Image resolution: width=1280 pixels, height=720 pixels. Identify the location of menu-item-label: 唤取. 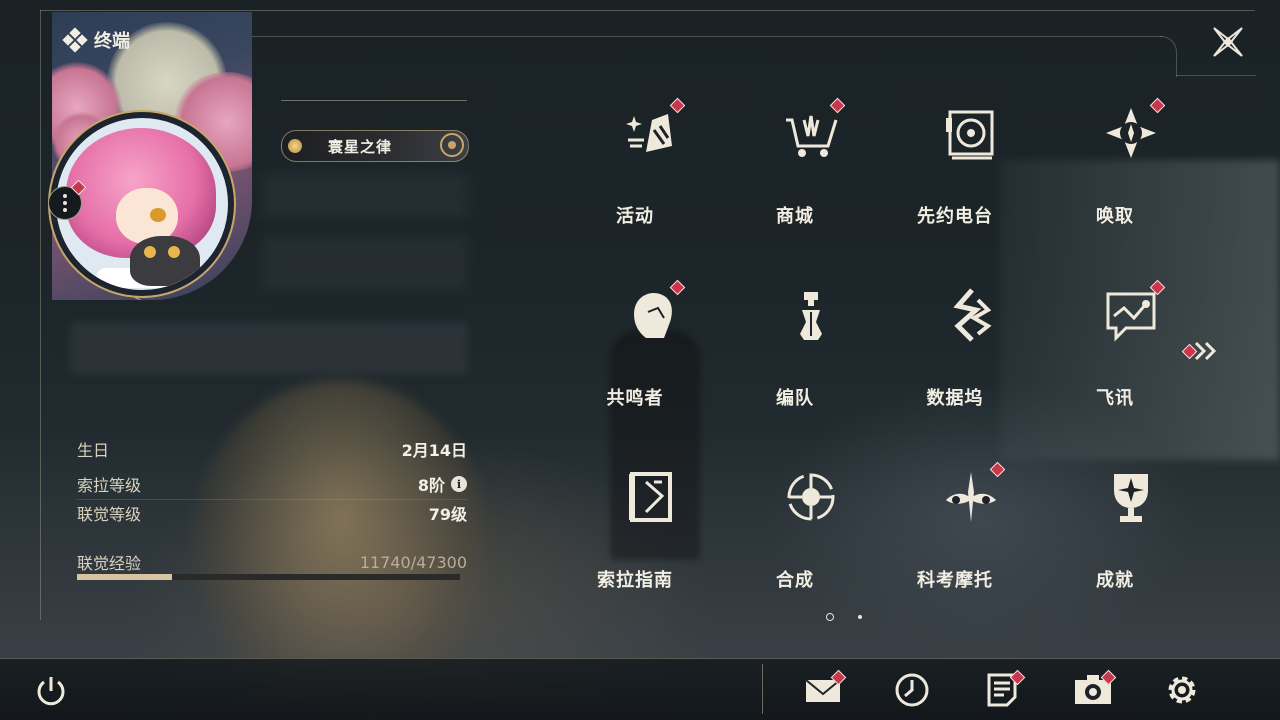
(1115, 216).